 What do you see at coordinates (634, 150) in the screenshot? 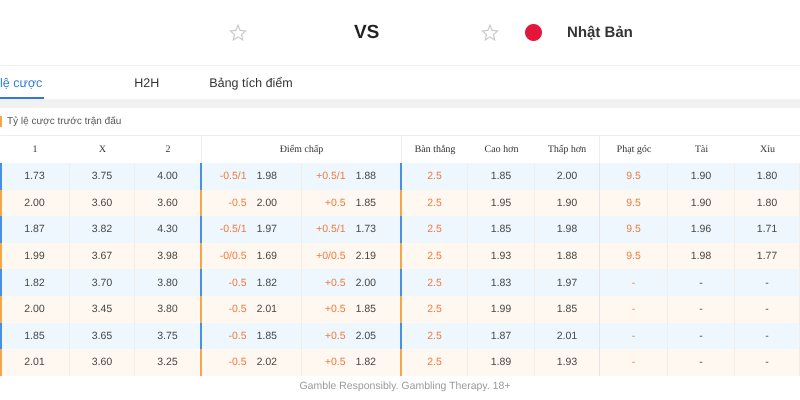
I see `column-header: Phạt góc` at bounding box center [634, 150].